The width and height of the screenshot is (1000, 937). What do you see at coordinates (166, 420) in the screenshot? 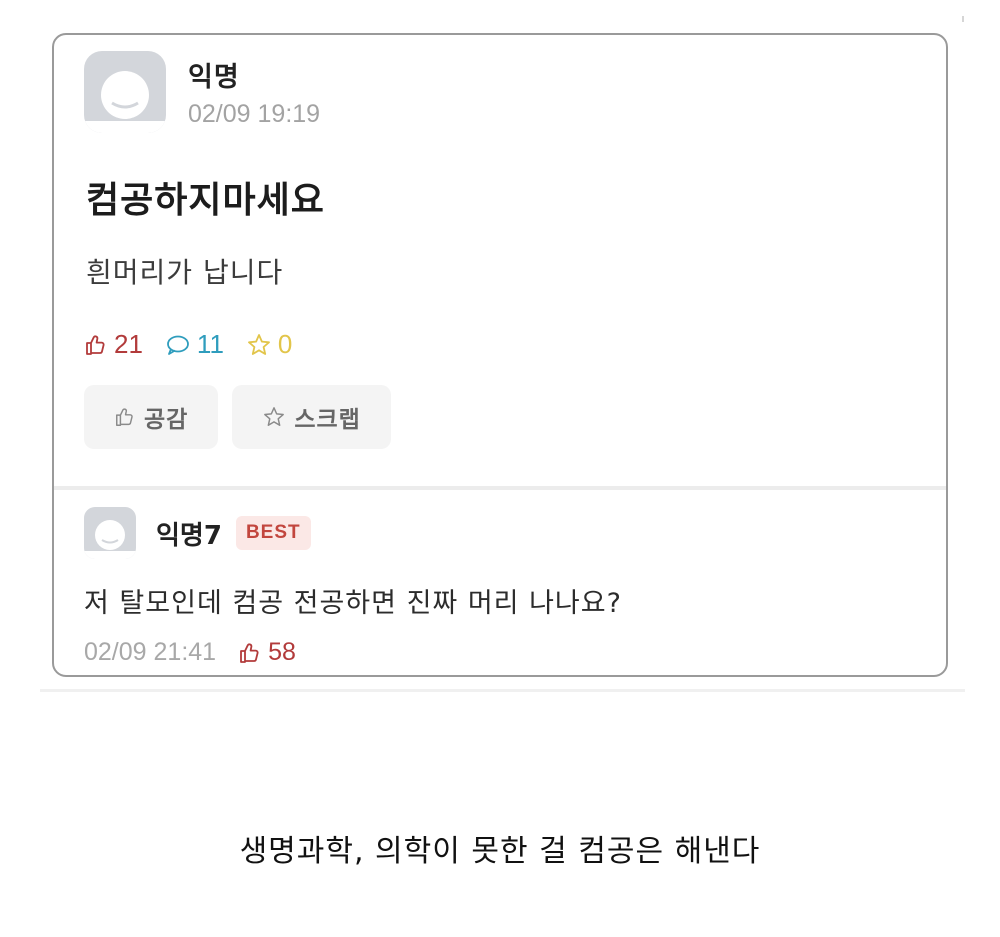
I see `like-button-label: 공감` at bounding box center [166, 420].